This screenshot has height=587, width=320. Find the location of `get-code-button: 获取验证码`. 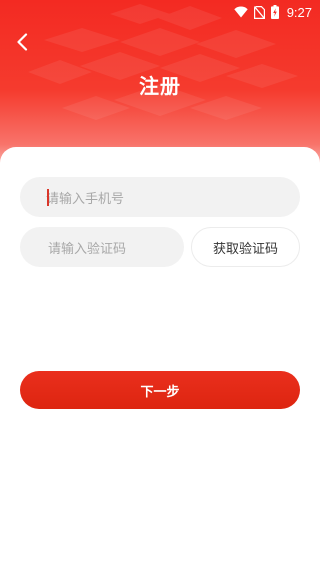

get-code-button: 获取验证码 is located at coordinates (245, 247).